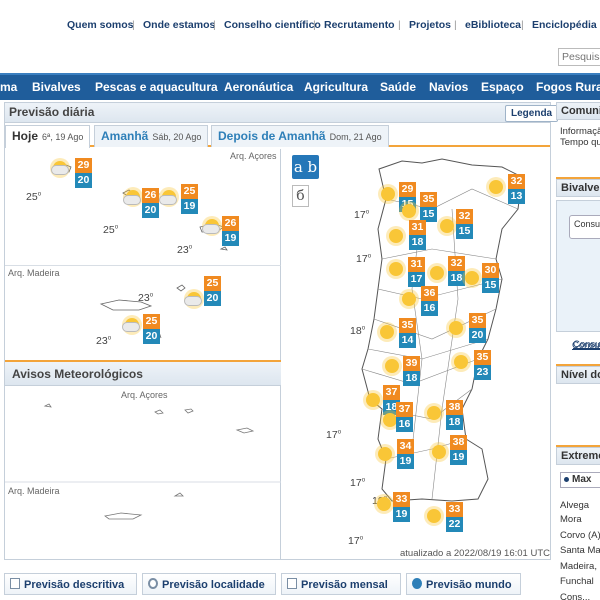 The height and width of the screenshot is (600, 600). What do you see at coordinates (177, 137) in the screenshot?
I see `tab-amanha-date: Sáb, 20 Ago` at bounding box center [177, 137].